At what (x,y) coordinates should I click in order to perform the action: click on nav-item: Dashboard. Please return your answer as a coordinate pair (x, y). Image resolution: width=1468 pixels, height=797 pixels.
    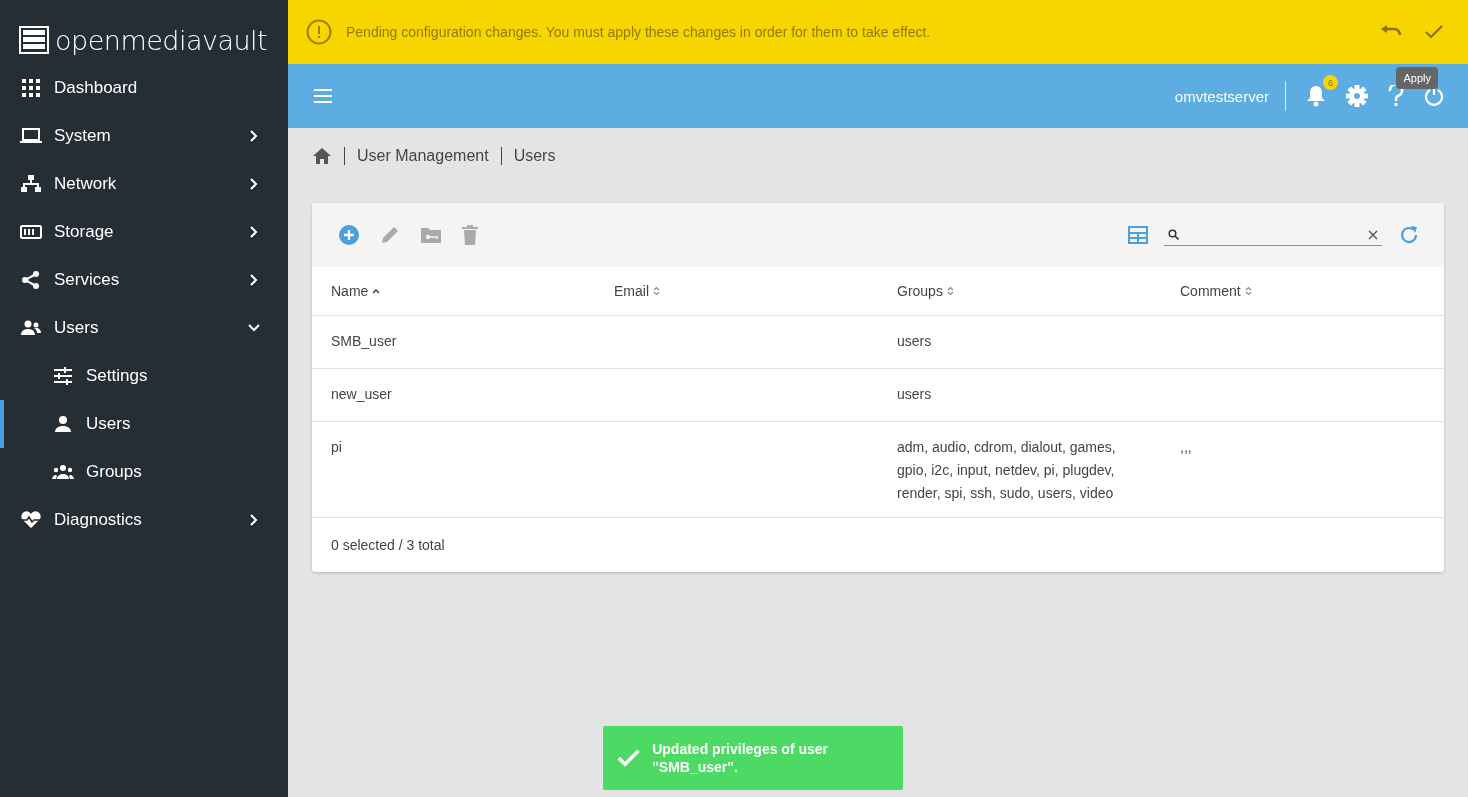
    Looking at the image, I should click on (144, 88).